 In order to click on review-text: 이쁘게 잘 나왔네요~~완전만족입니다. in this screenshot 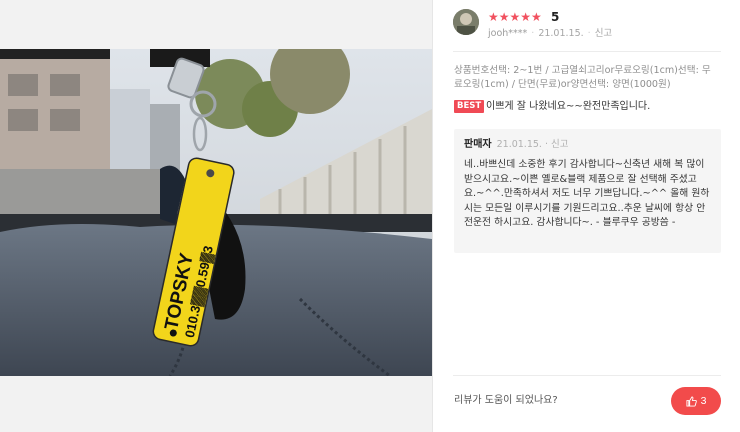, I will do `click(568, 106)`.